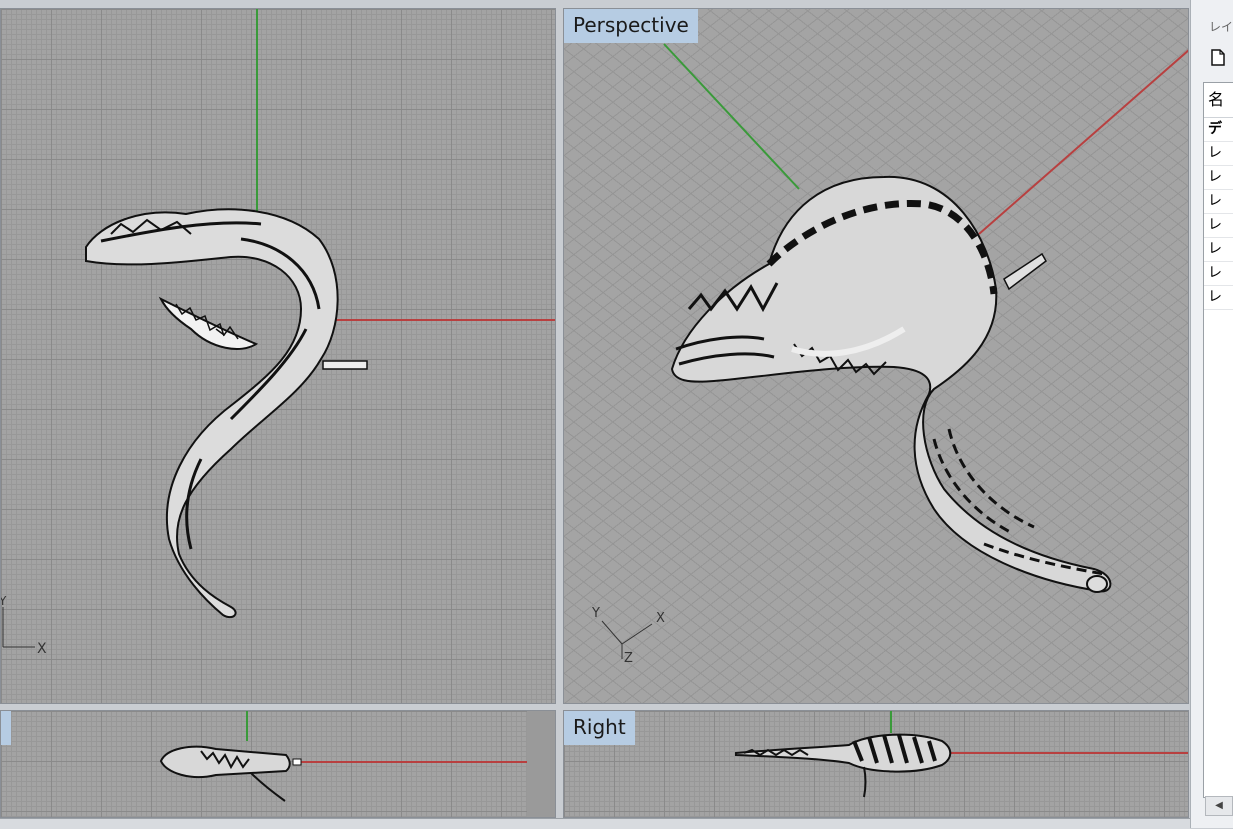  Describe the element at coordinates (1218, 100) in the screenshot. I see `layer-list-header-name: 名` at that location.